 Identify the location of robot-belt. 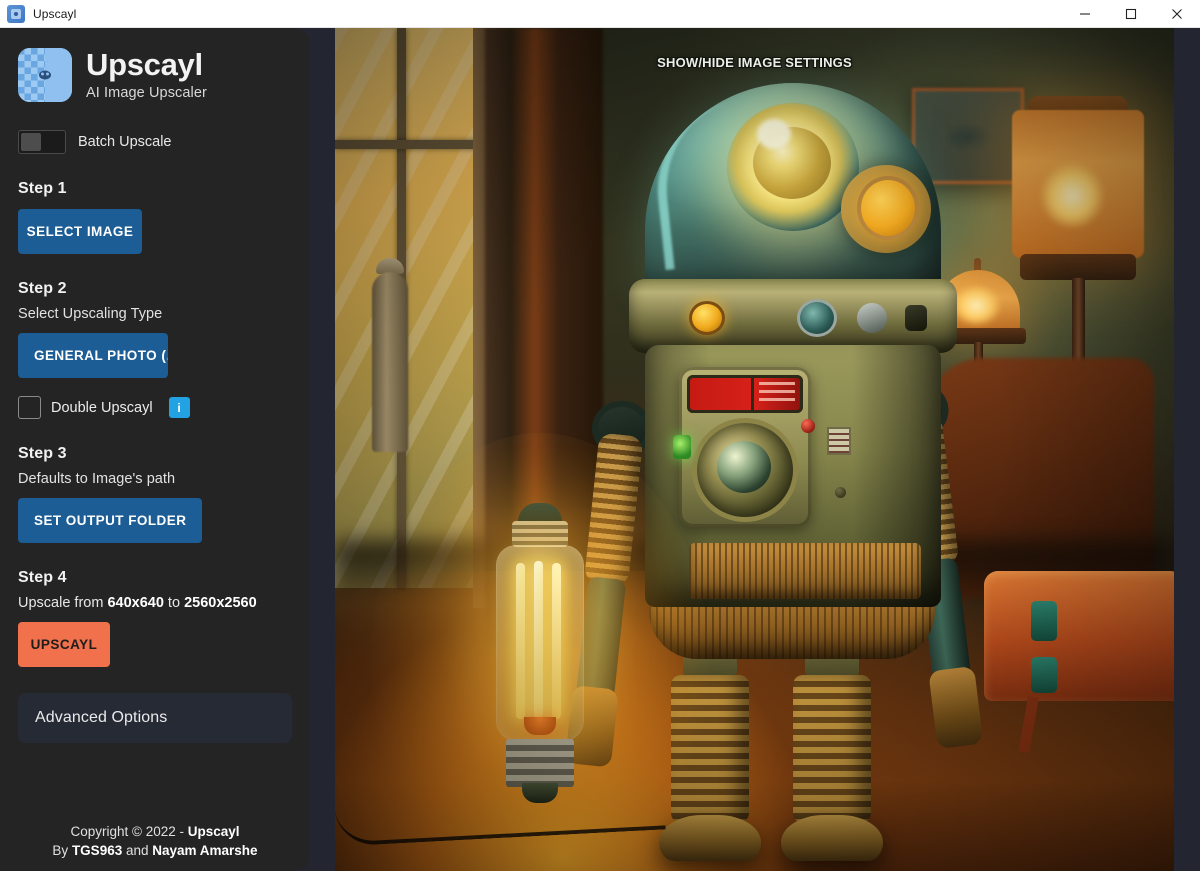
(805, 571).